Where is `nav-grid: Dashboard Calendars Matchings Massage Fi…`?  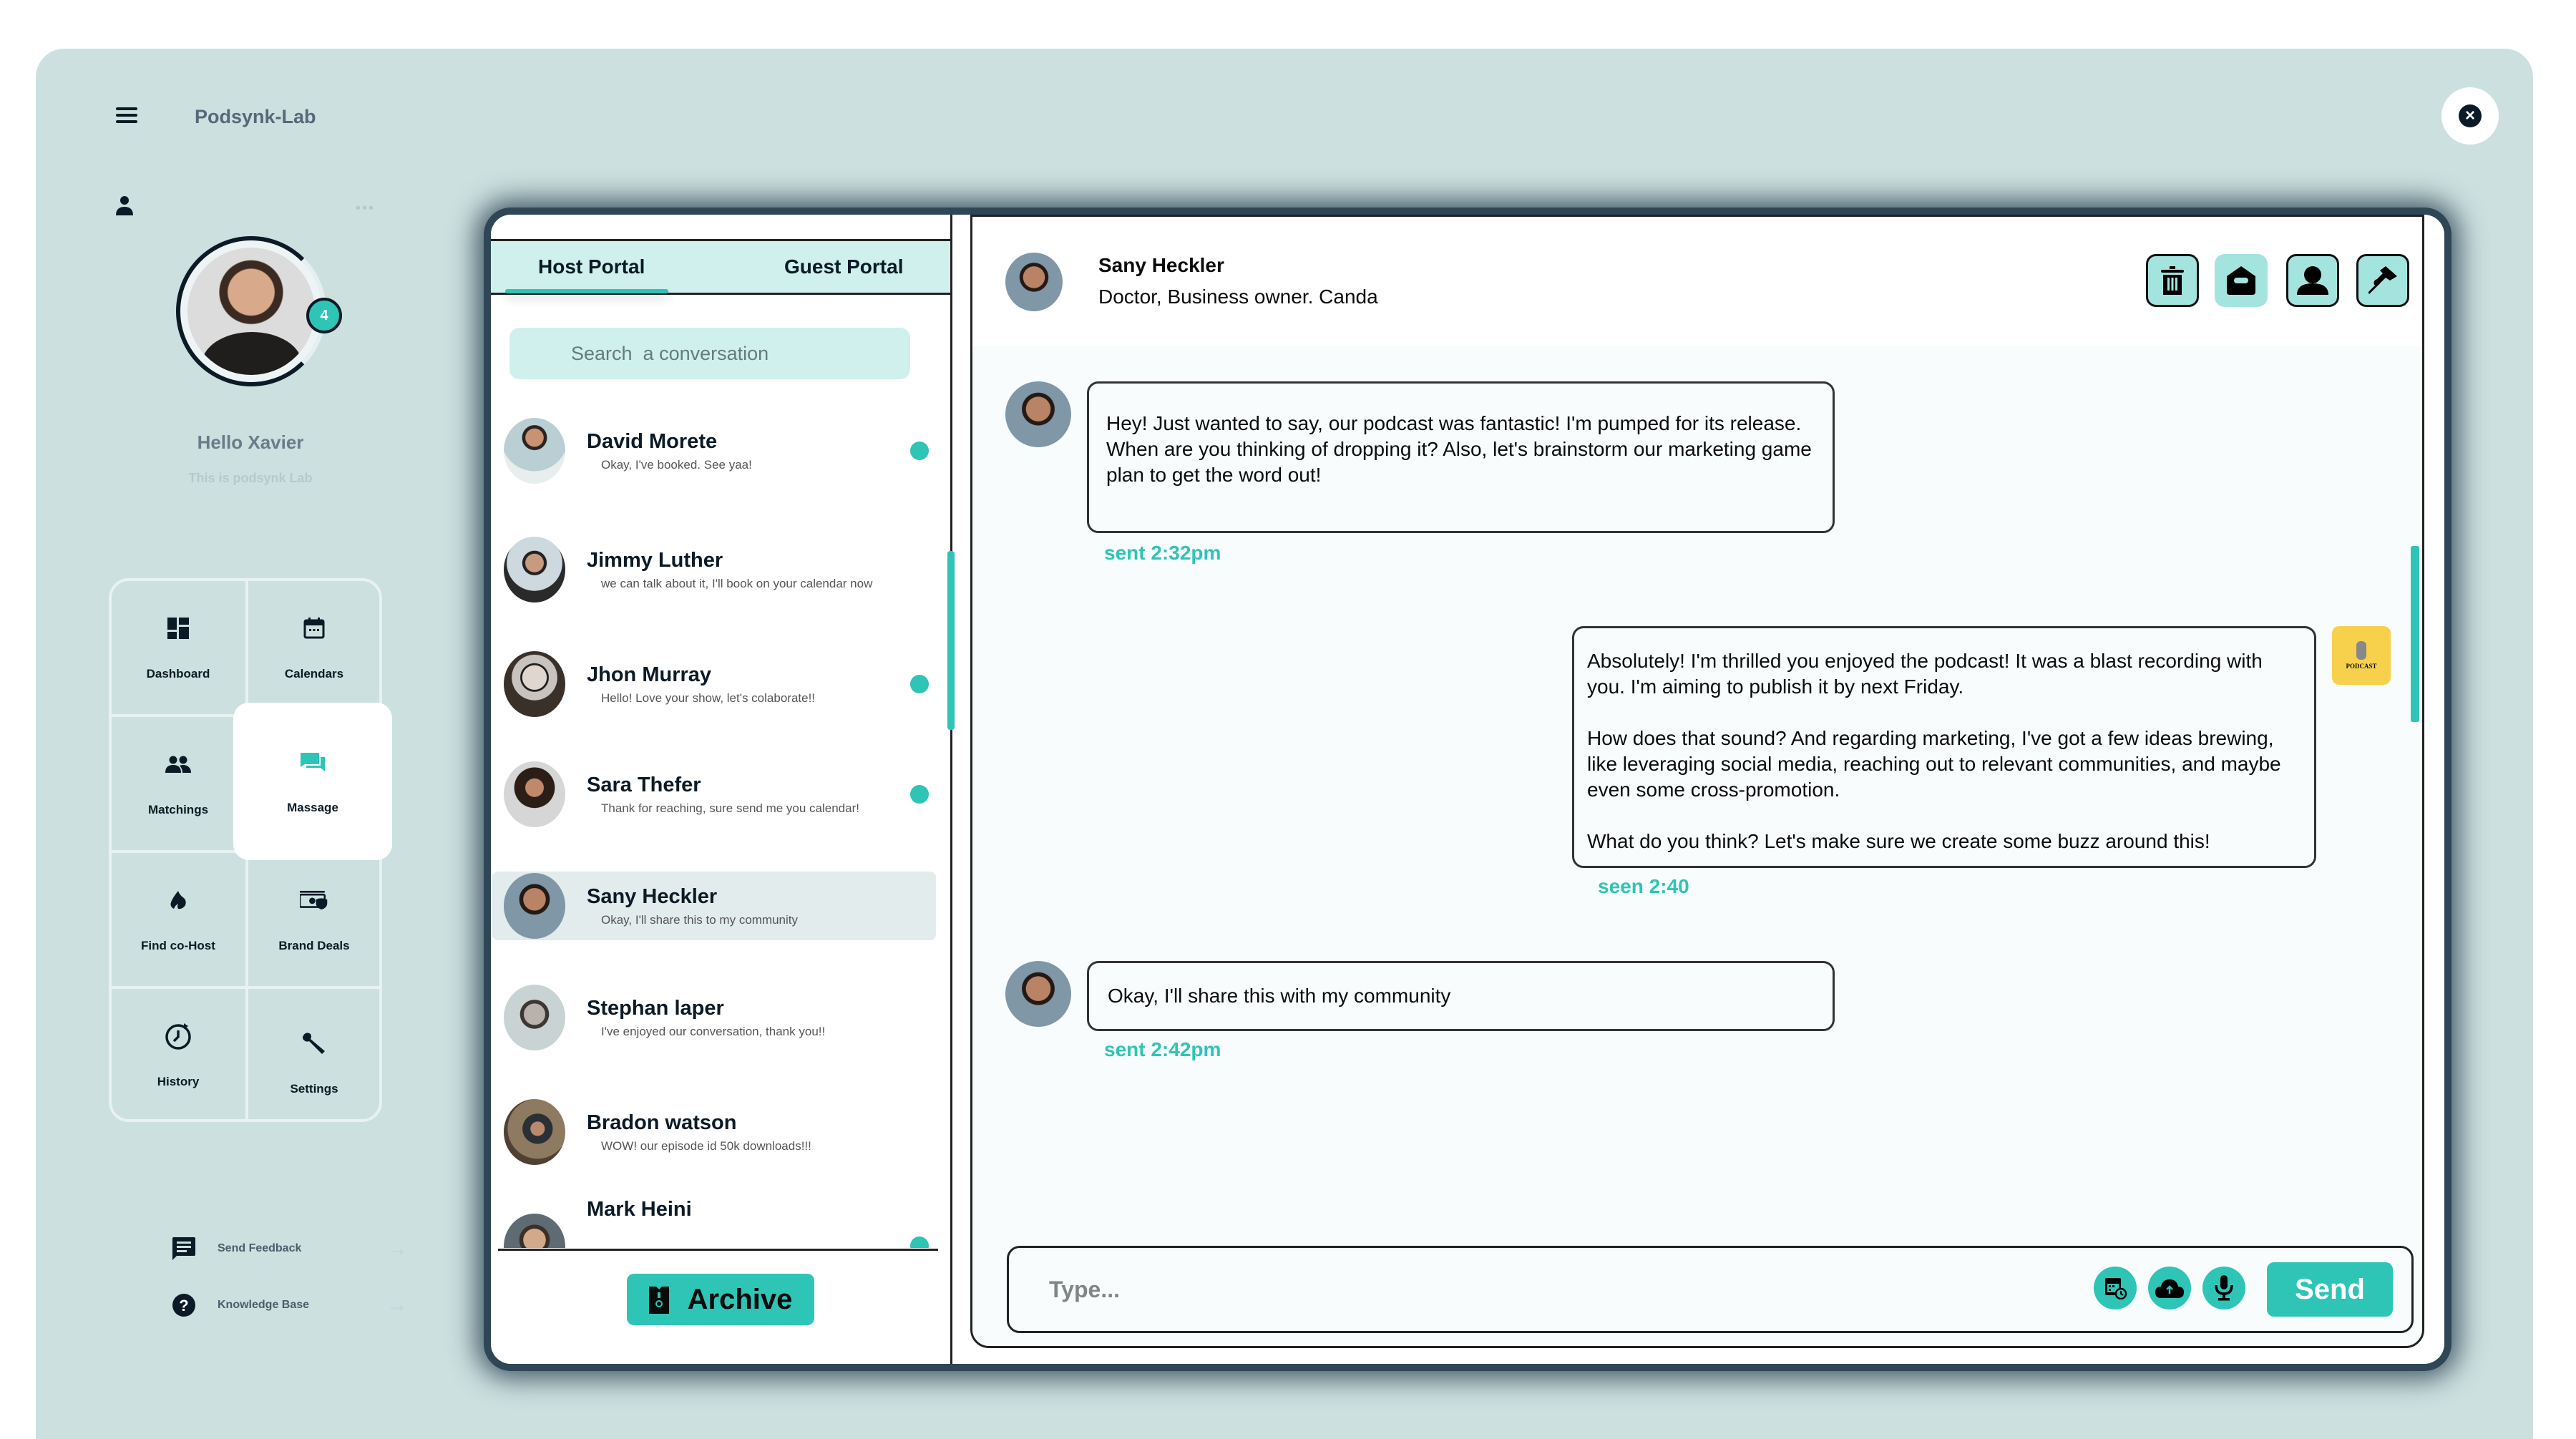 nav-grid: Dashboard Calendars Matchings Massage Fi… is located at coordinates (250, 850).